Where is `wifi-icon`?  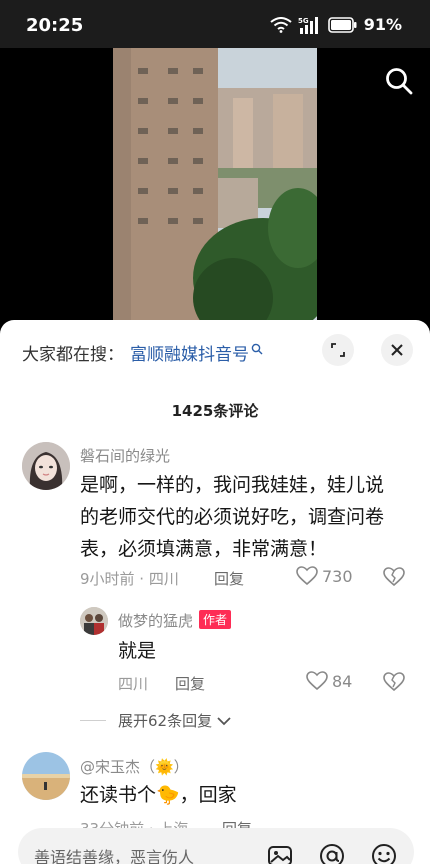
wifi-icon is located at coordinates (281, 24).